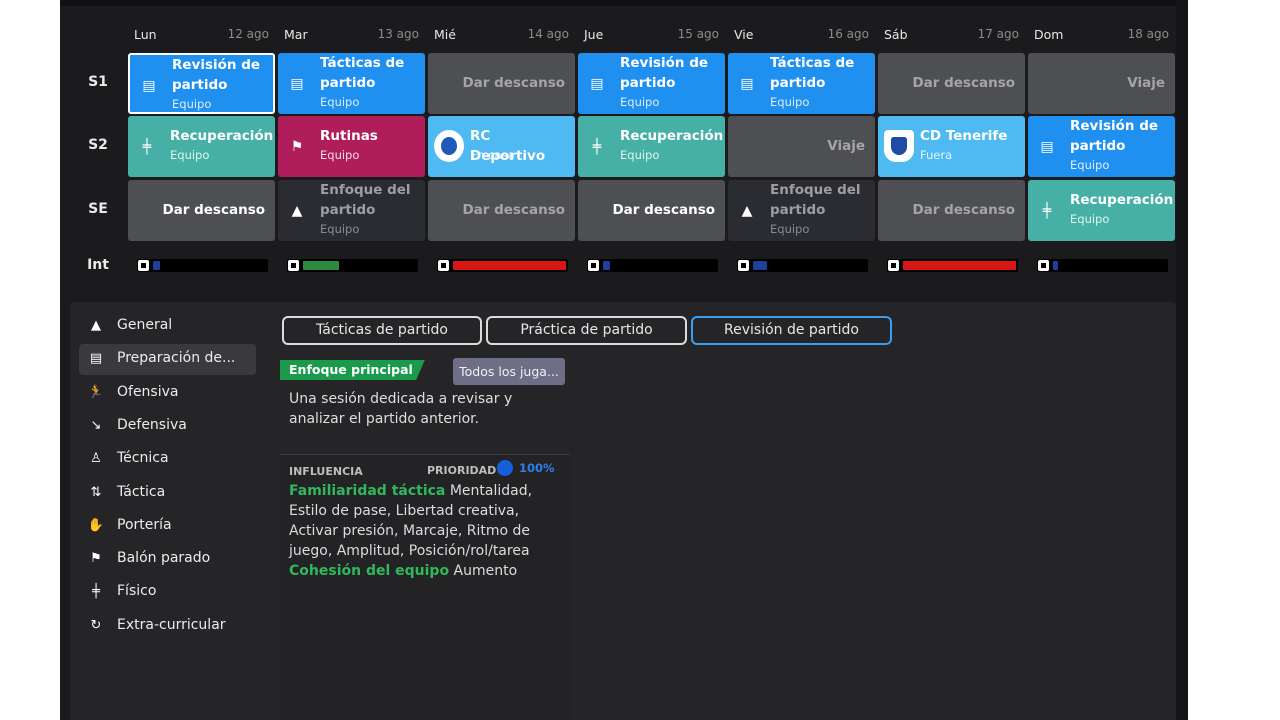 Image resolution: width=1280 pixels, height=720 pixels. Describe the element at coordinates (1101, 83) in the screenshot. I see `session-cell-s1: Viaje` at that location.